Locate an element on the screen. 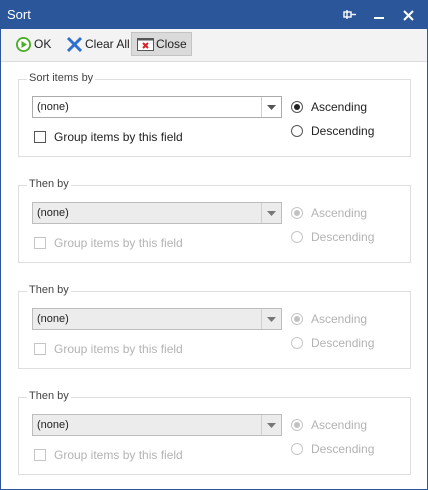  close-button: Close is located at coordinates (161, 44).